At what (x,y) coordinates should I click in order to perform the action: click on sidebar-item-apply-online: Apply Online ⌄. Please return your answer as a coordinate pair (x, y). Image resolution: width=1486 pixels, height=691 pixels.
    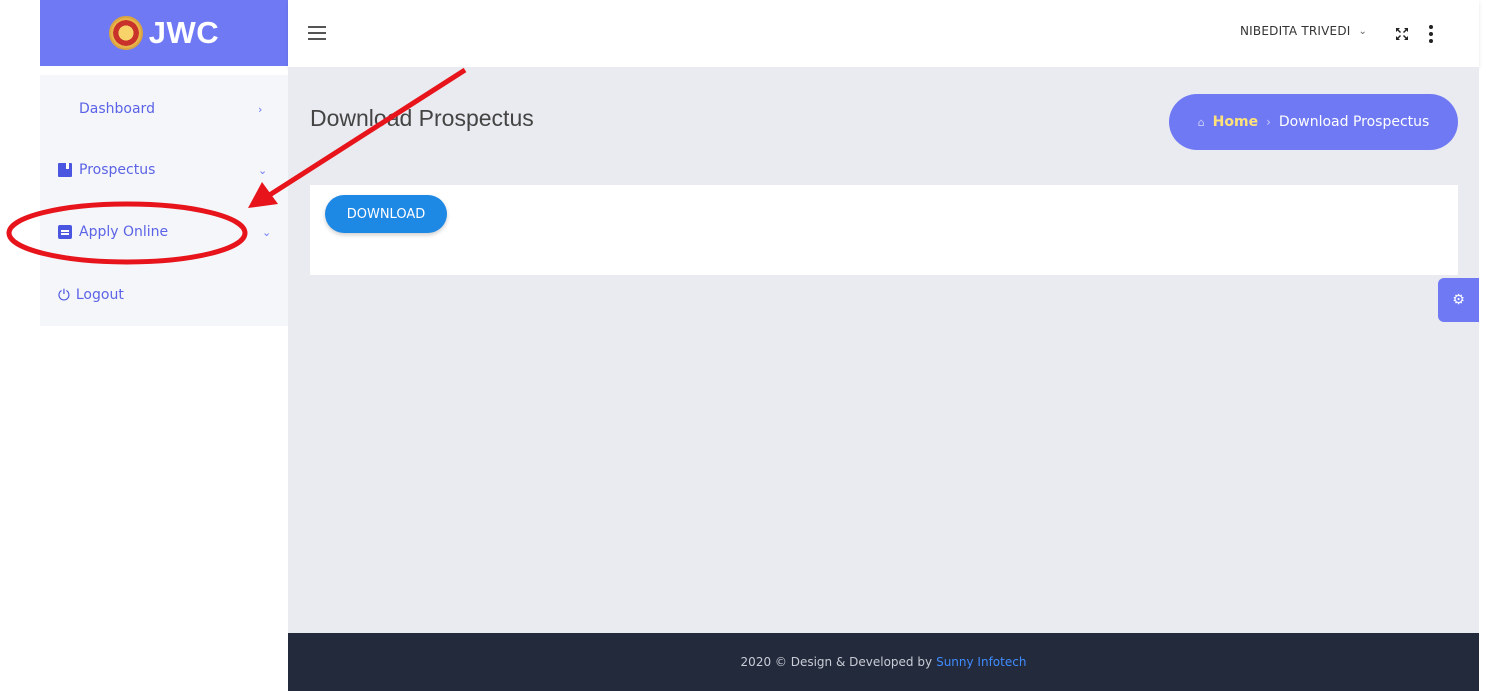
    Looking at the image, I should click on (164, 232).